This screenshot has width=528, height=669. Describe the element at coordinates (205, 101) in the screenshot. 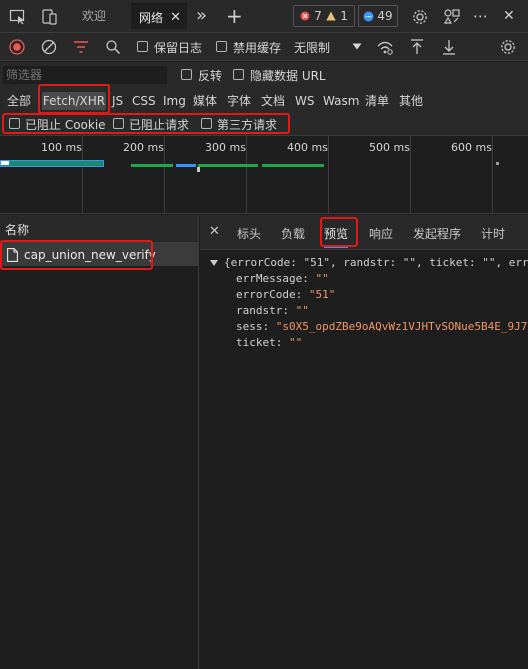

I see `type-media: 媒体` at that location.